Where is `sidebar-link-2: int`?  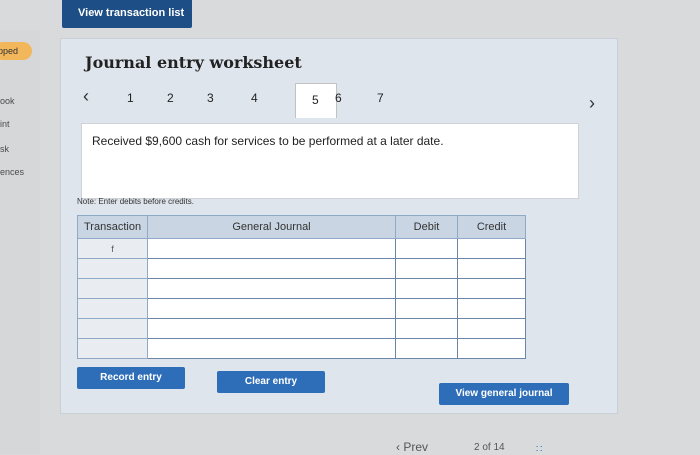 sidebar-link-2: int is located at coordinates (5, 124).